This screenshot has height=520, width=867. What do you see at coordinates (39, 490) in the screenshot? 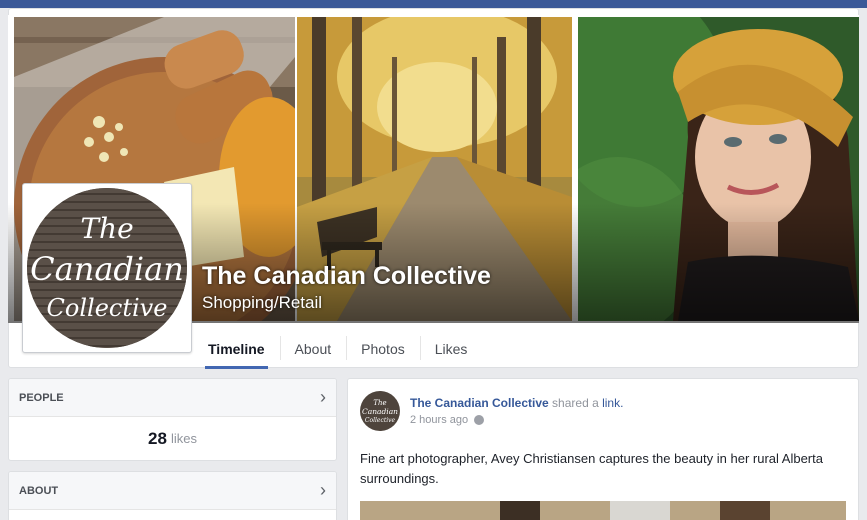
I see `about-card-title: ABOUT` at bounding box center [39, 490].